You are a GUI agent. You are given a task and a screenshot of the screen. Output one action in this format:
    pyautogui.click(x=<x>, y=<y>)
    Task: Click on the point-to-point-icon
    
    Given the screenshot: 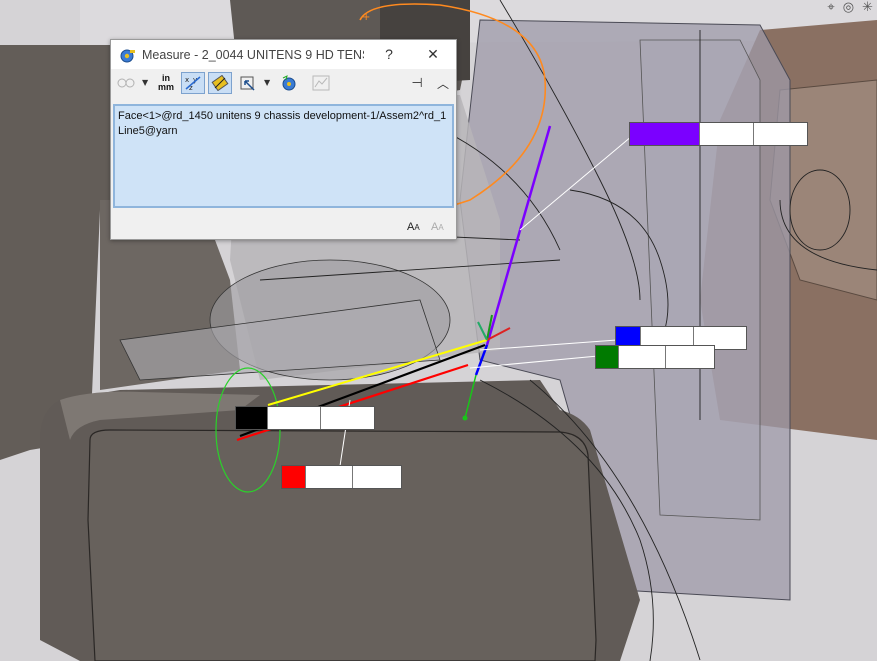 What is the action you would take?
    pyautogui.click(x=220, y=83)
    